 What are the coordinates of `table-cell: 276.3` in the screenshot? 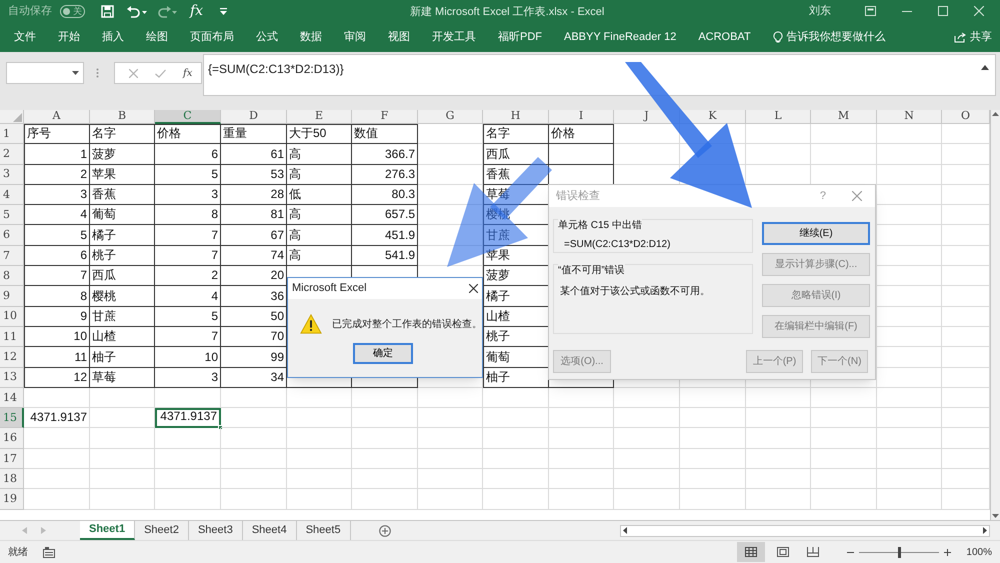 It's located at (385, 174).